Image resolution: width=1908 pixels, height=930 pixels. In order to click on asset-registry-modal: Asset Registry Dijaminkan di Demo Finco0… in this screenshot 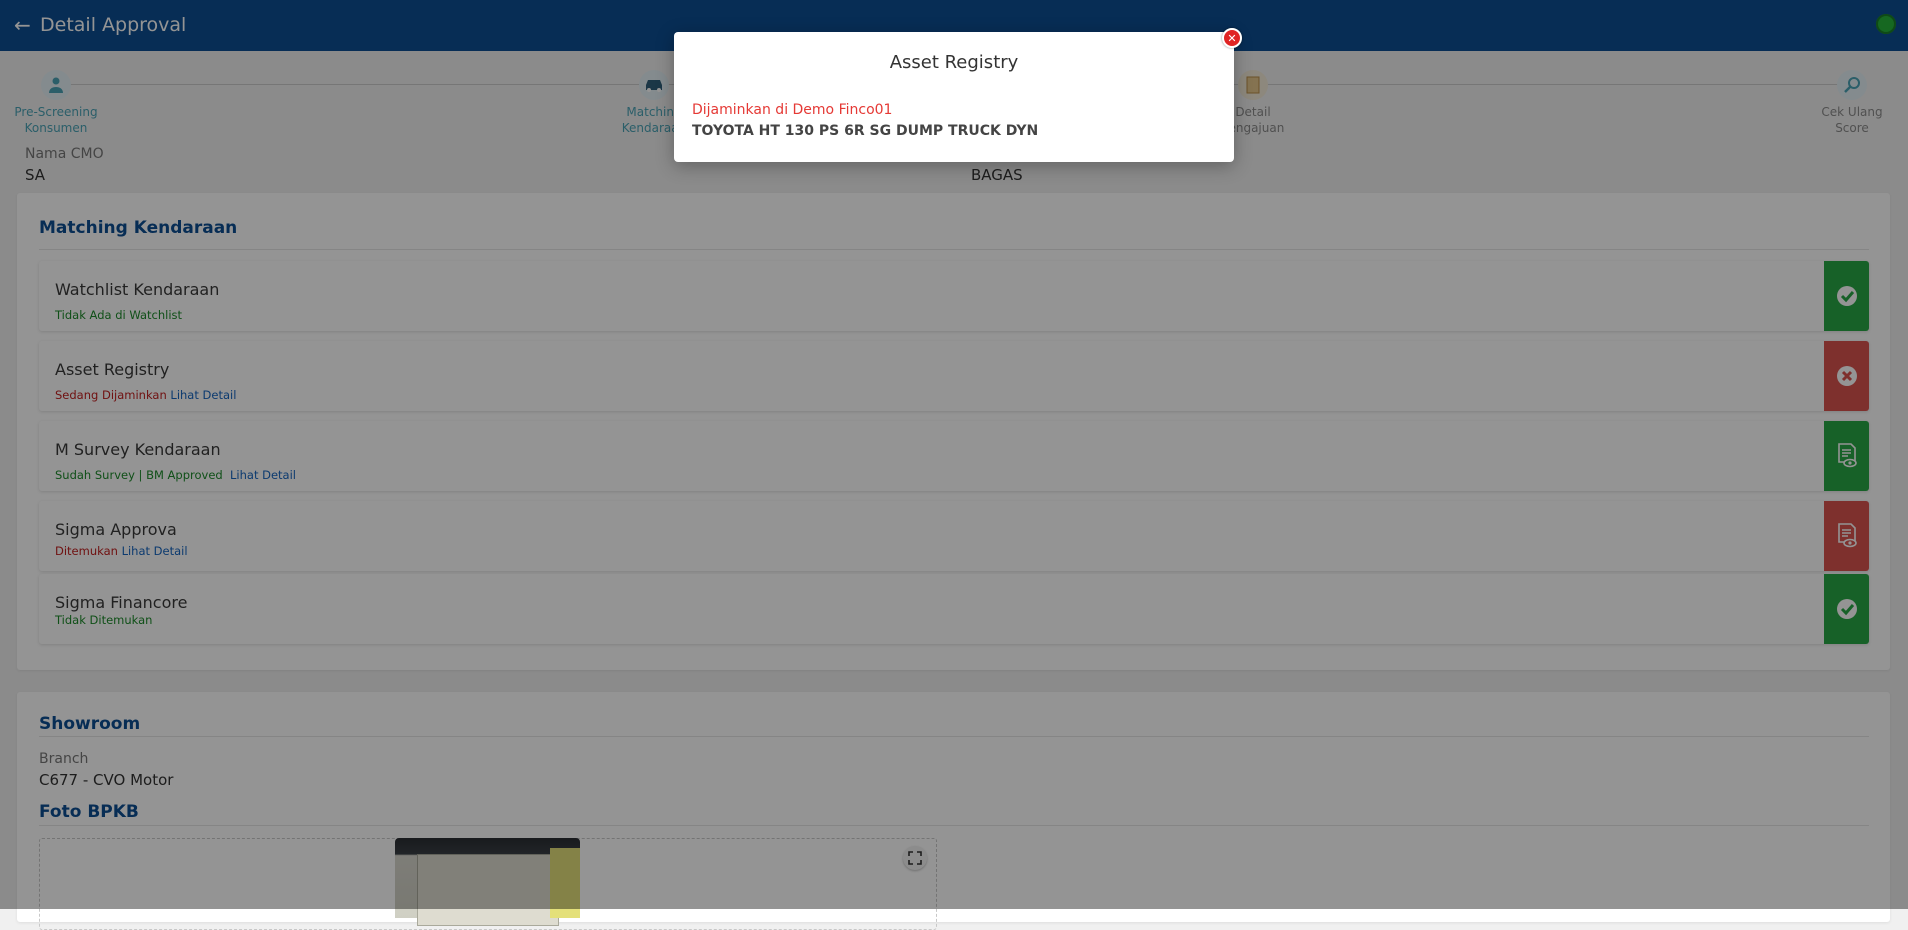, I will do `click(954, 97)`.